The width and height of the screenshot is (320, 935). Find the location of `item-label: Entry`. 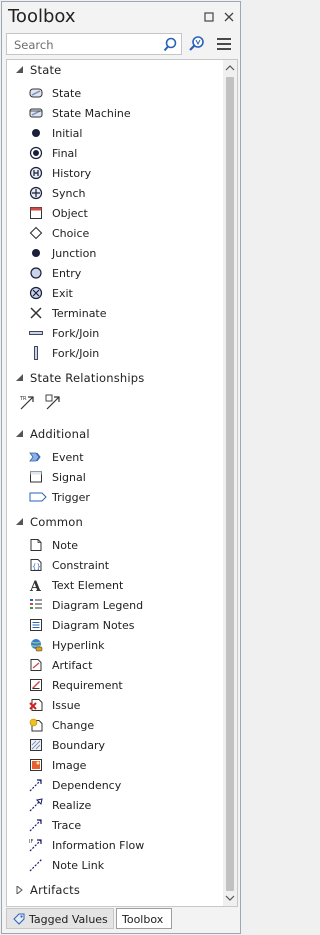

item-label: Entry is located at coordinates (67, 273).